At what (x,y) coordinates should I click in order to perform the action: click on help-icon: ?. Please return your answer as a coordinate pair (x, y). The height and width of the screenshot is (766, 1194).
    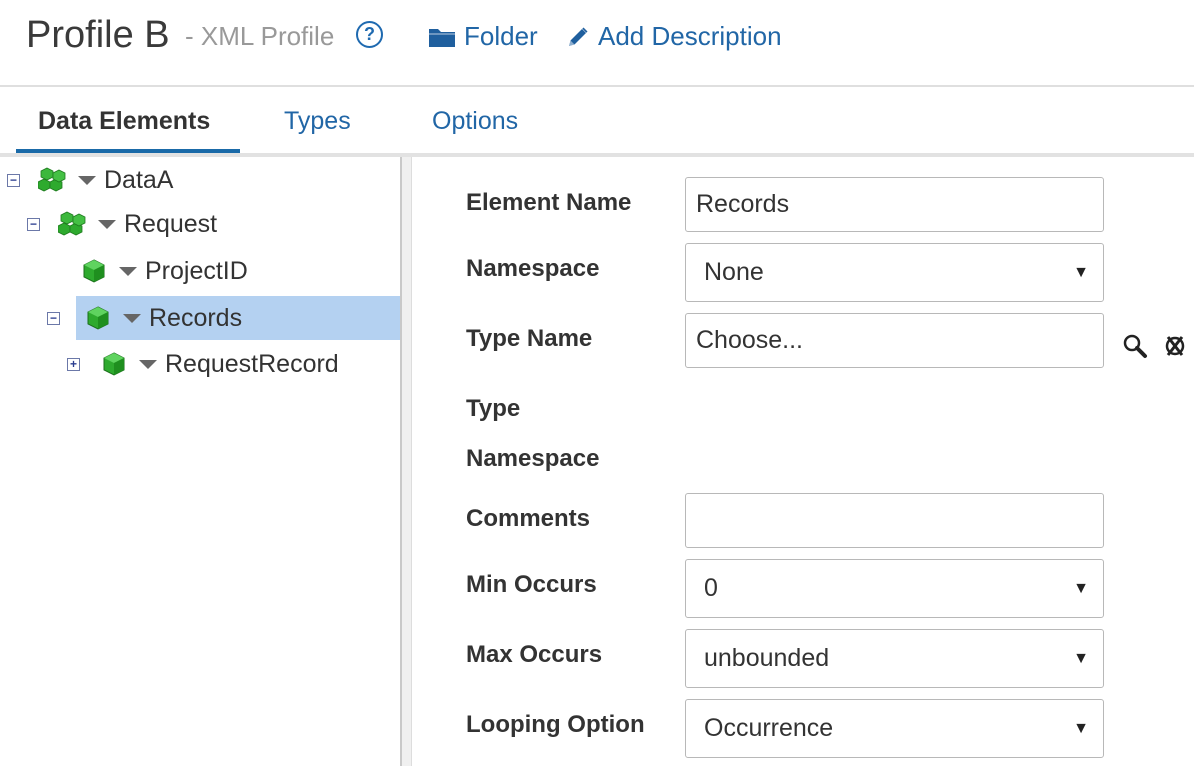
    Looking at the image, I should click on (369, 34).